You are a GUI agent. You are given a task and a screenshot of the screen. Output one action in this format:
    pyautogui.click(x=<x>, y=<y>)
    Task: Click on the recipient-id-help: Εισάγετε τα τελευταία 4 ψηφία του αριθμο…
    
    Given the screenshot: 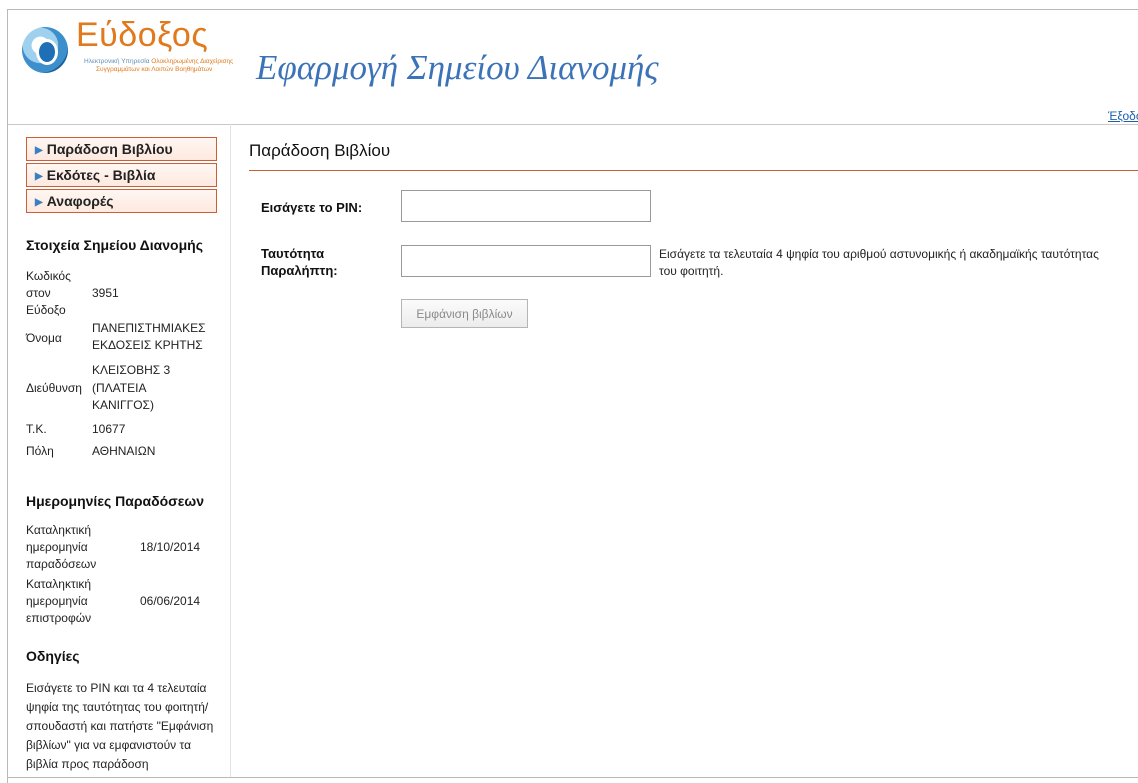 What is the action you would take?
    pyautogui.click(x=879, y=262)
    